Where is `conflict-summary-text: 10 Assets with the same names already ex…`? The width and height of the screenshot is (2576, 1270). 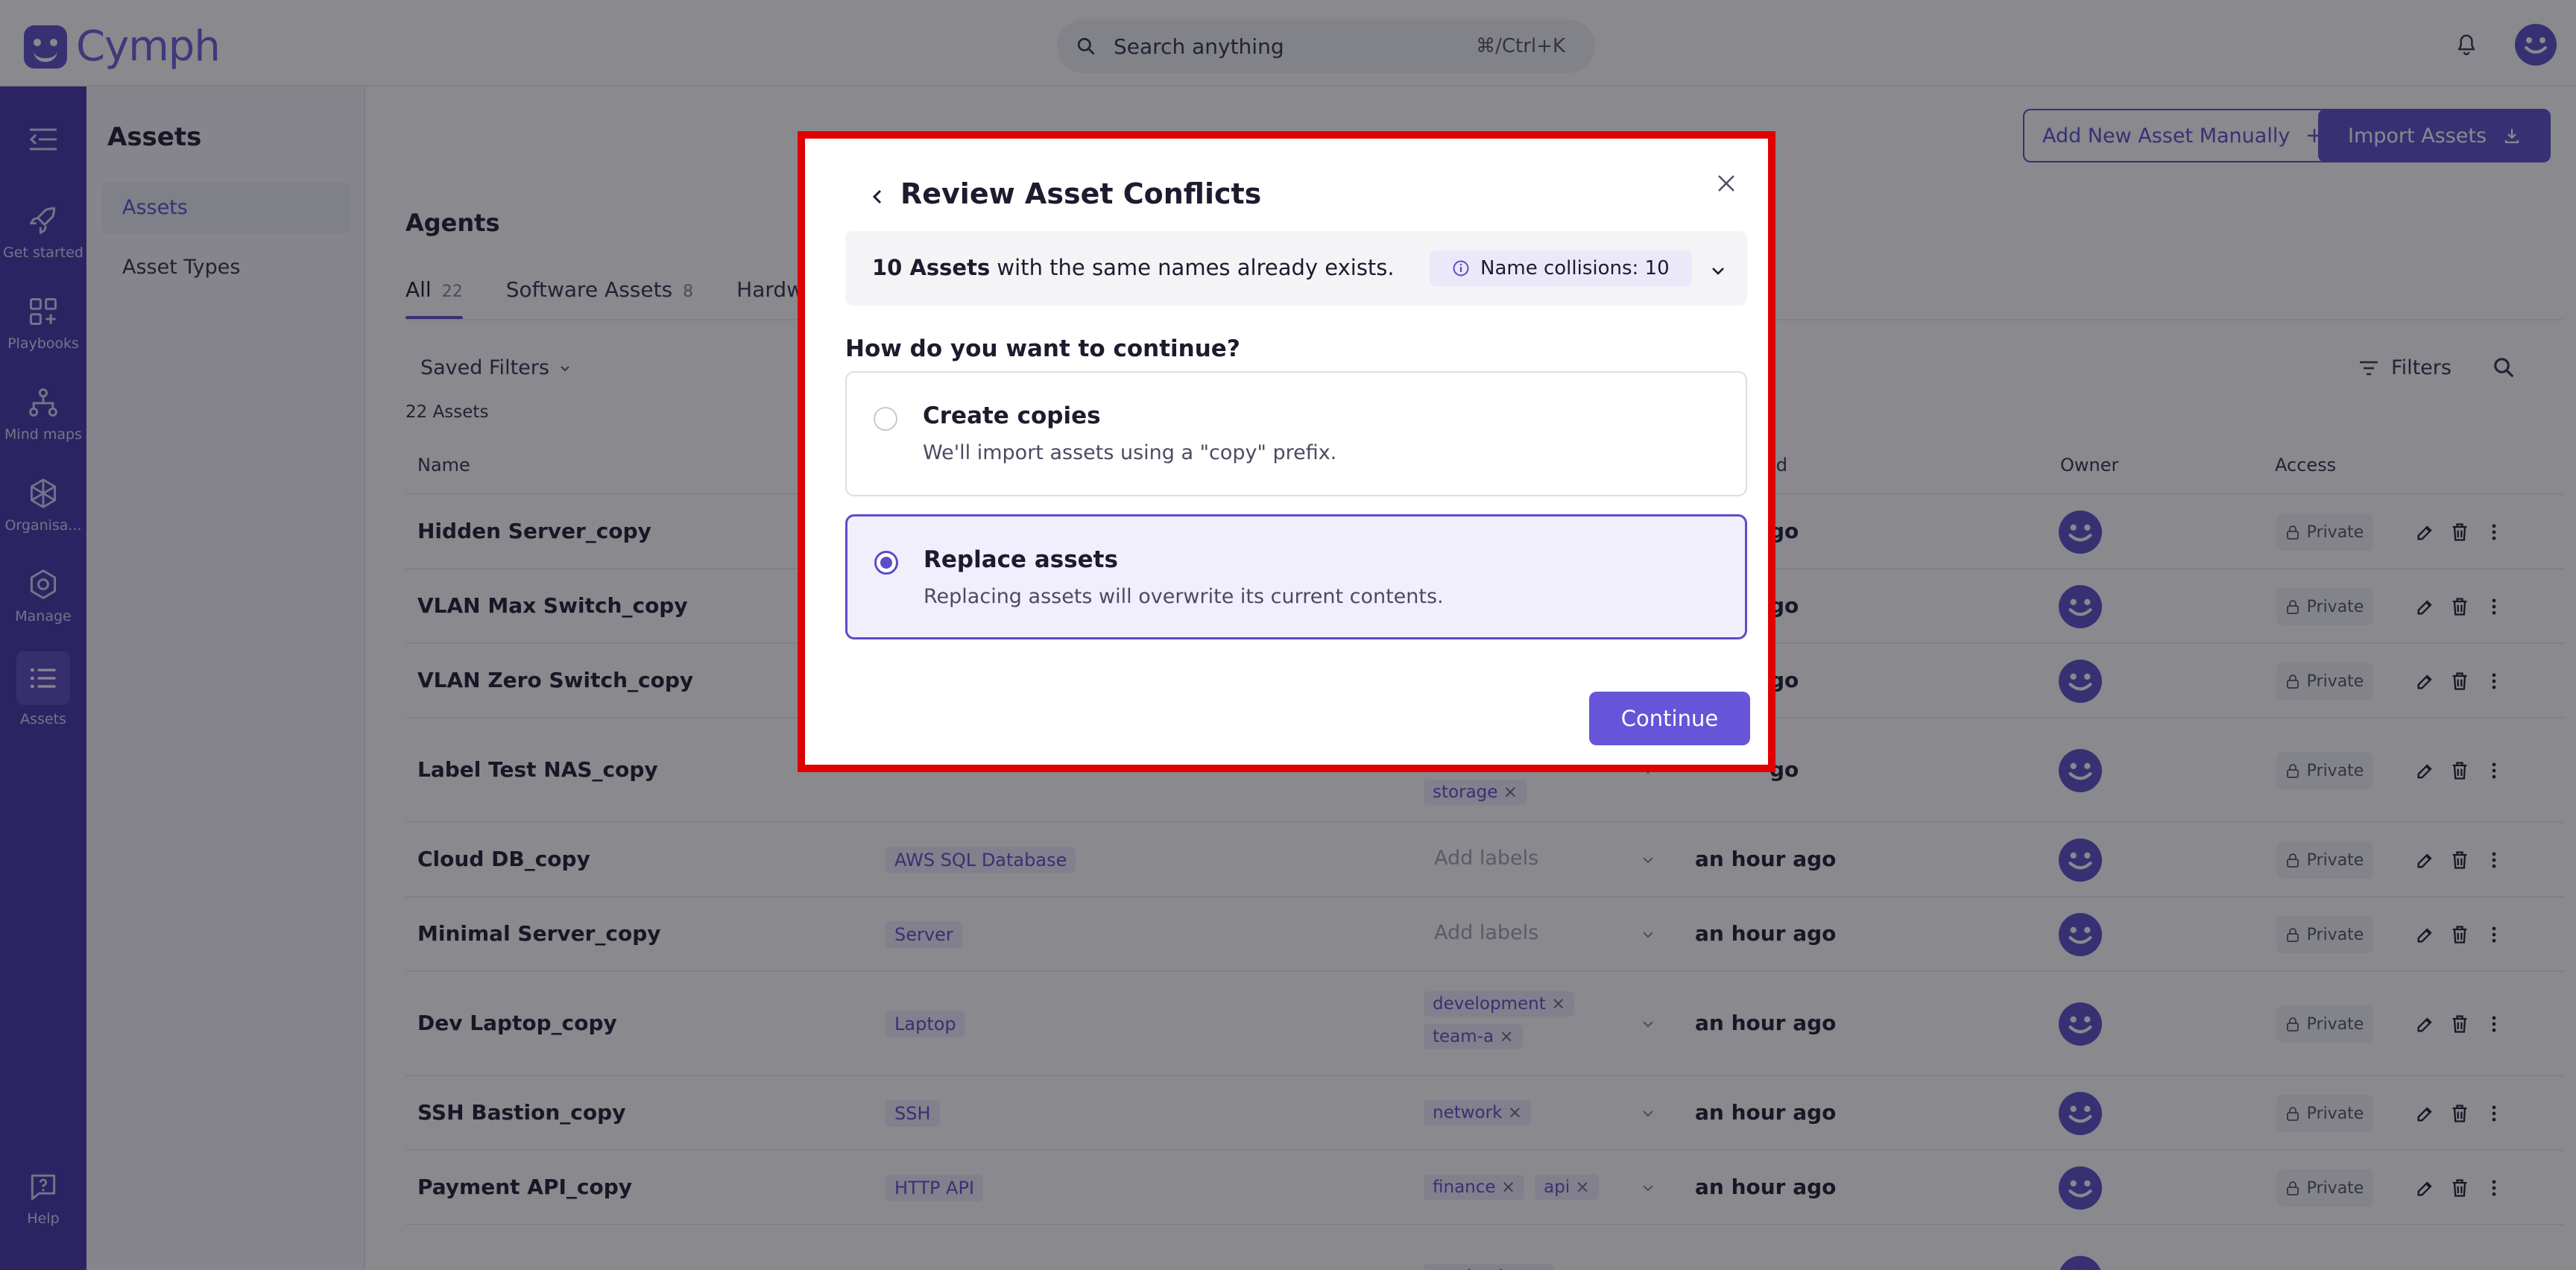
conflict-summary-text: 10 Assets with the same names already ex… is located at coordinates (1133, 267).